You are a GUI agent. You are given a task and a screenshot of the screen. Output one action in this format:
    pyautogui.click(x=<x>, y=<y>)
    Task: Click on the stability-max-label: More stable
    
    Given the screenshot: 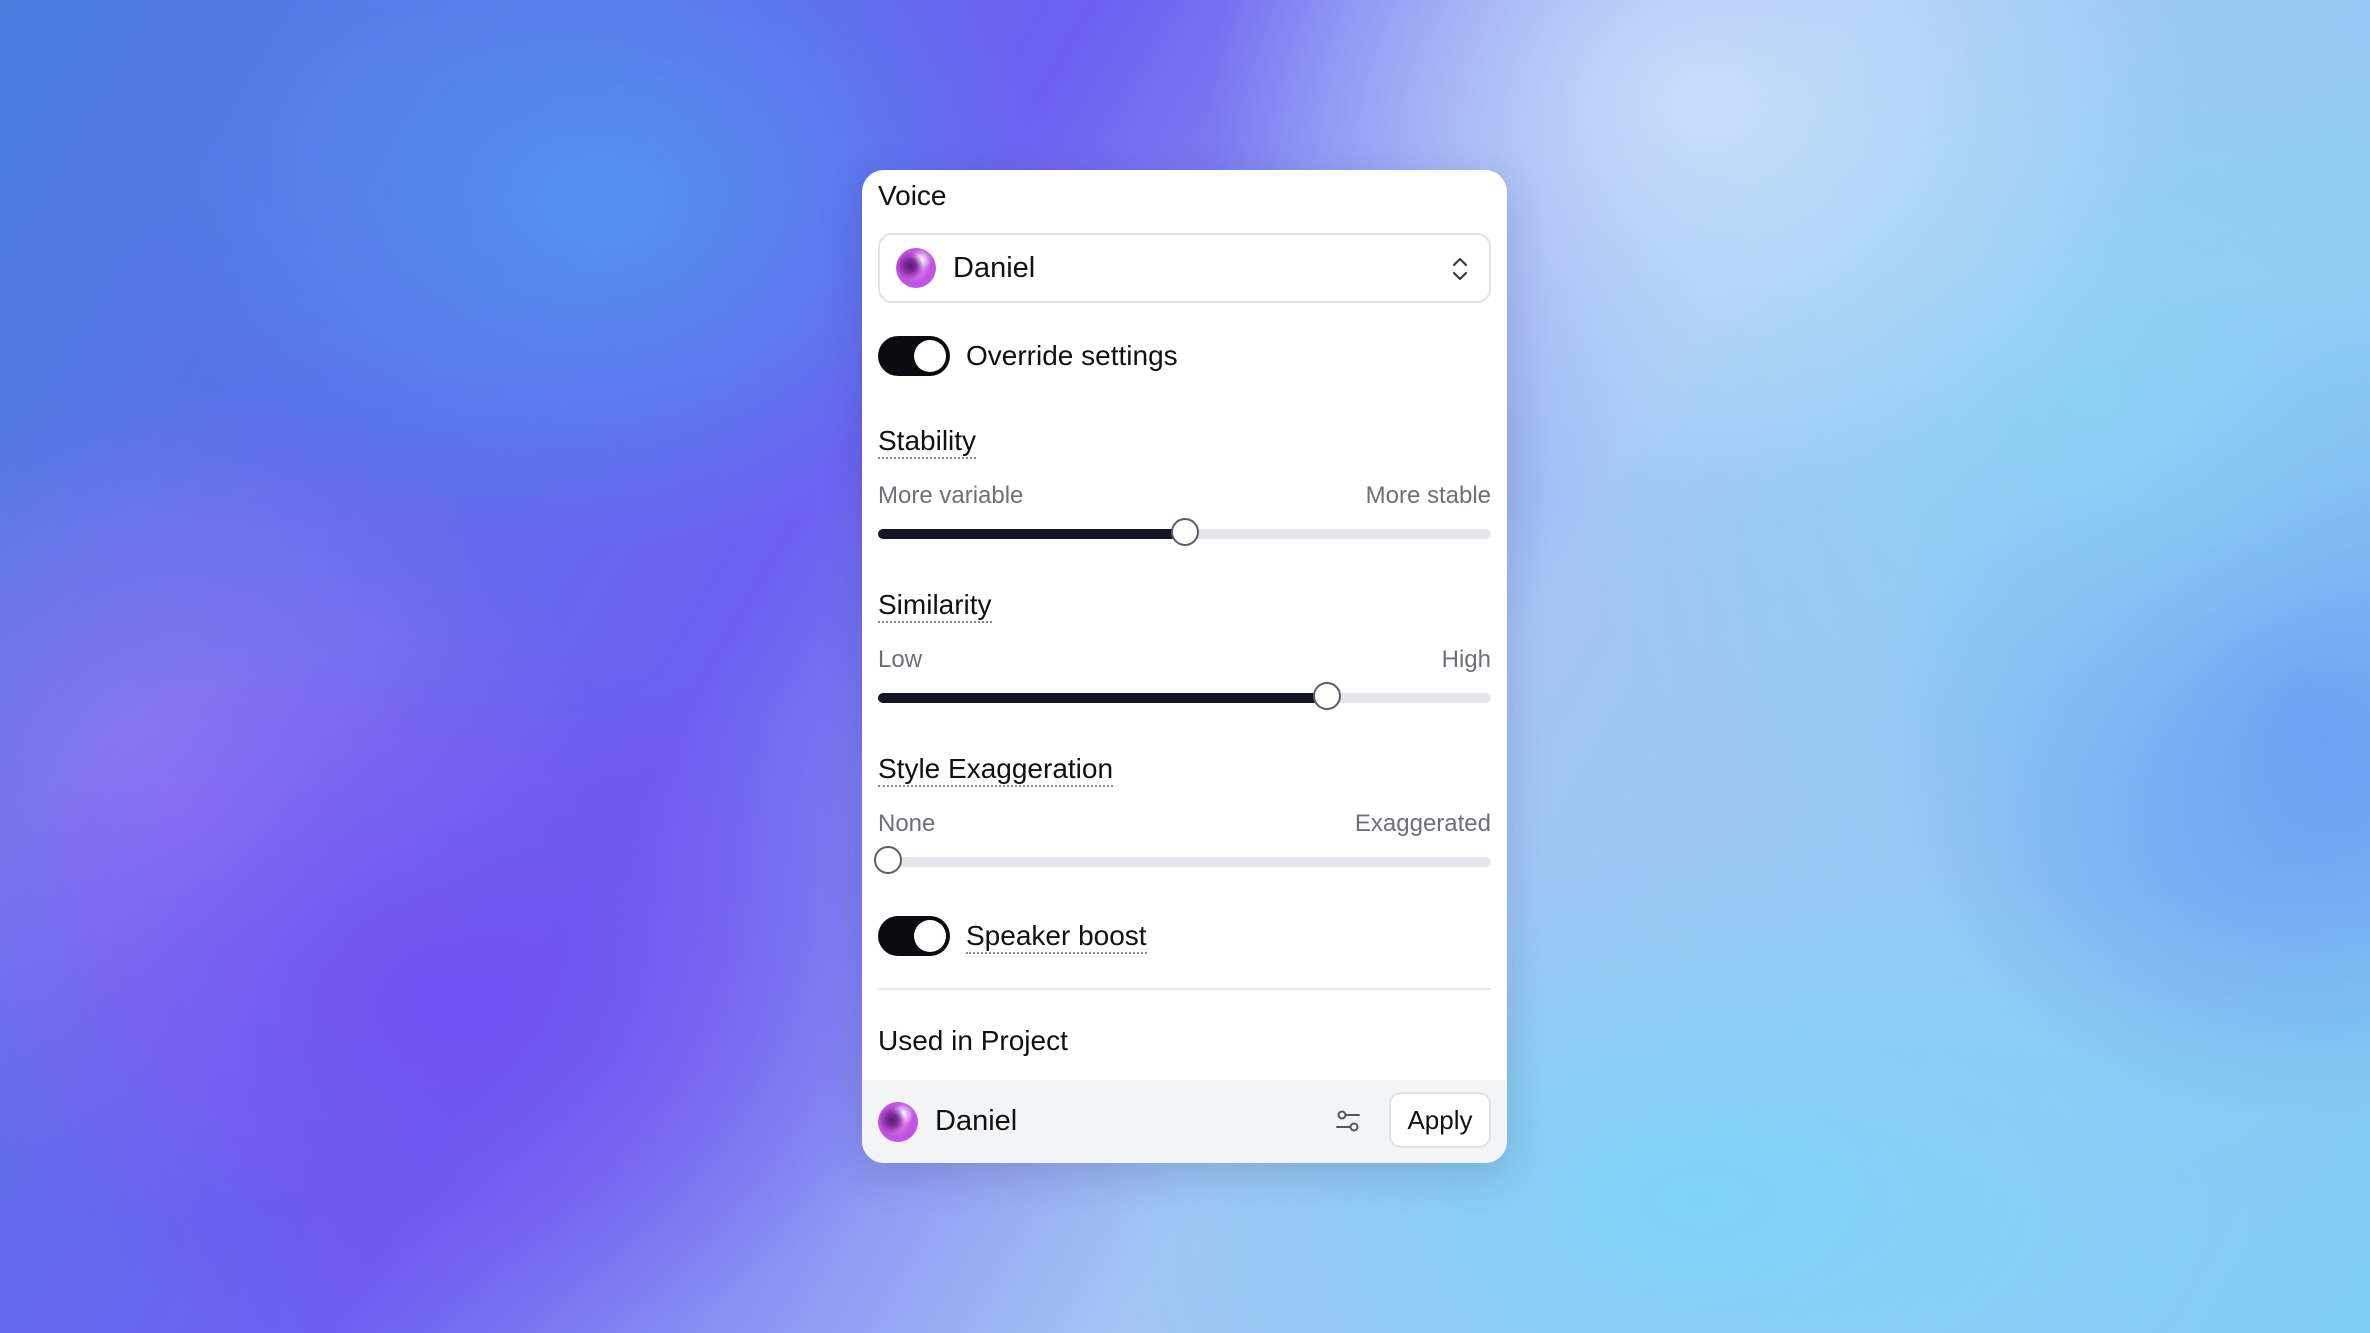 What is the action you would take?
    pyautogui.click(x=1428, y=495)
    